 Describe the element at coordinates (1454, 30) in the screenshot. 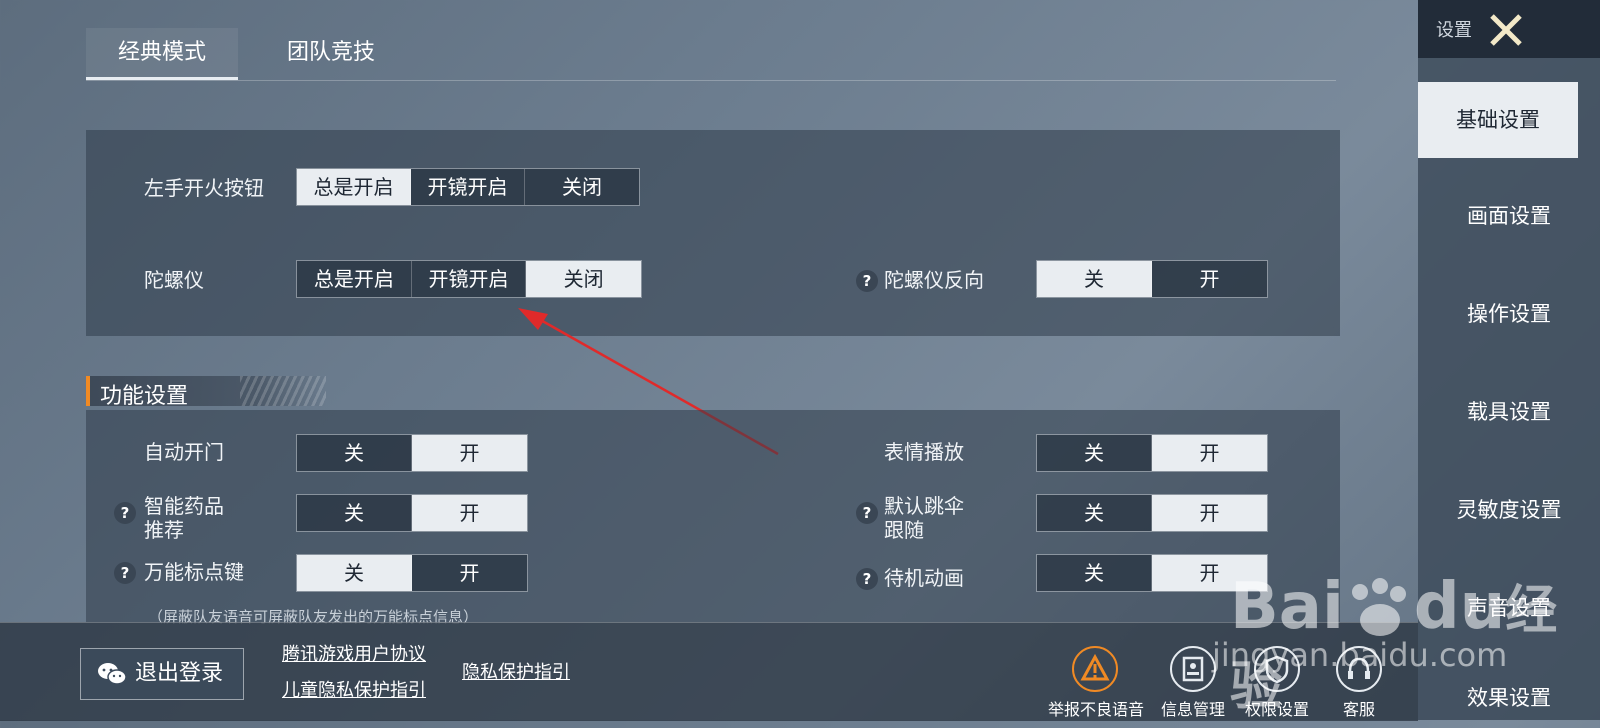

I see `sidebar-title: 设置` at that location.